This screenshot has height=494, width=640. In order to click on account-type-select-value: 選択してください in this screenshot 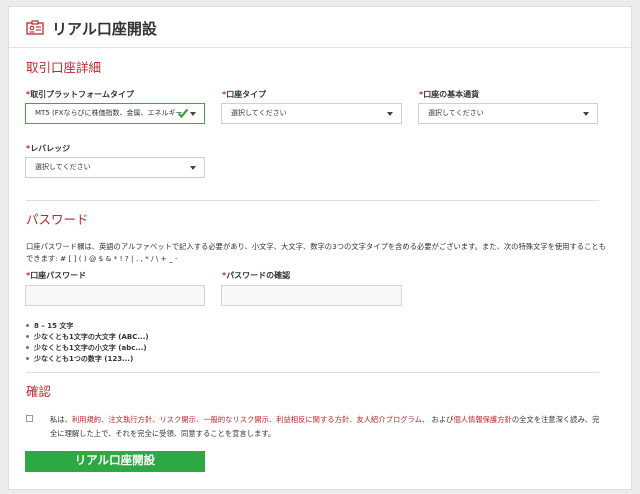, I will do `click(259, 113)`.